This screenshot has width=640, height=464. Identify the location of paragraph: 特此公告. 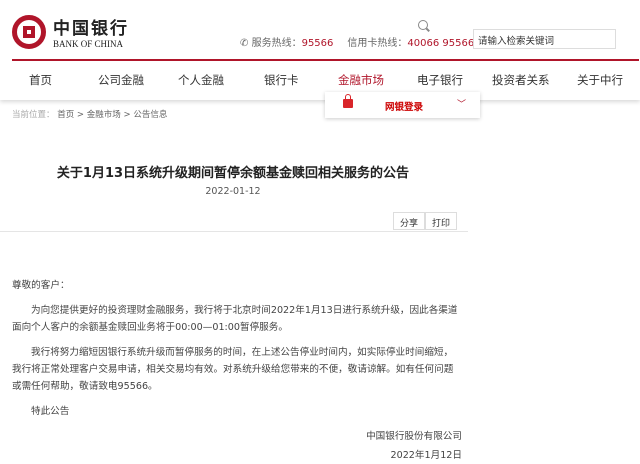
(50, 411).